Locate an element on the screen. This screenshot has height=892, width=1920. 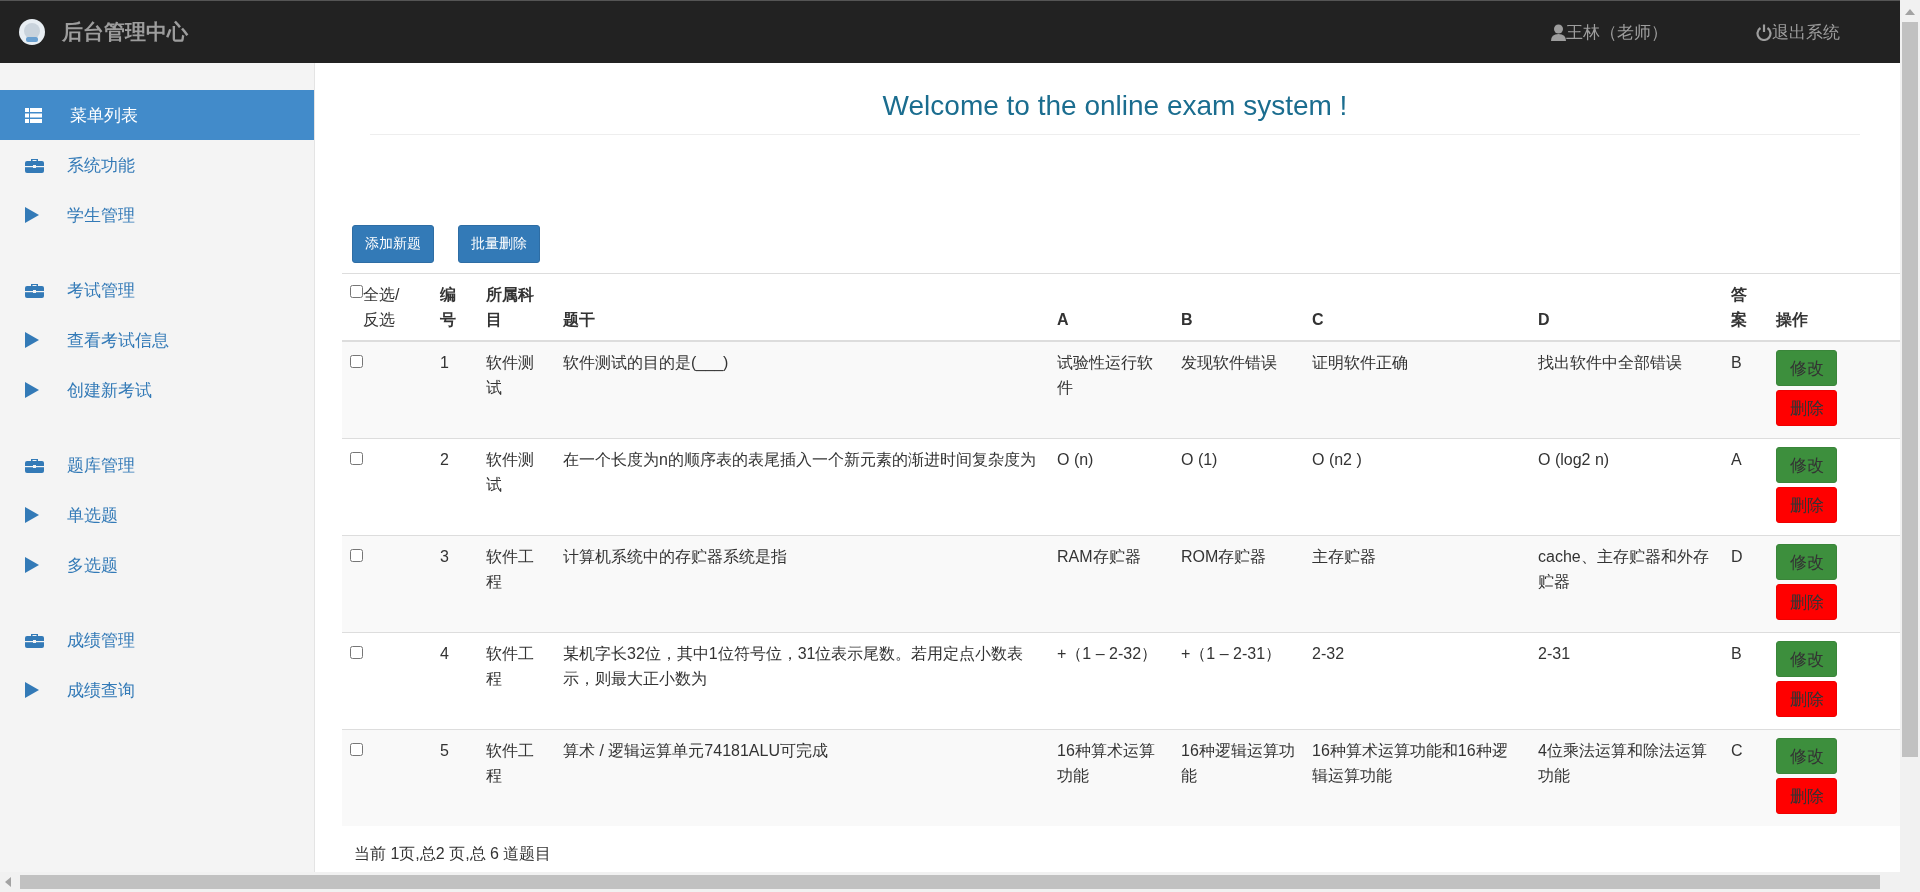
table-cell: 16种算术运算功能 is located at coordinates (1106, 763).